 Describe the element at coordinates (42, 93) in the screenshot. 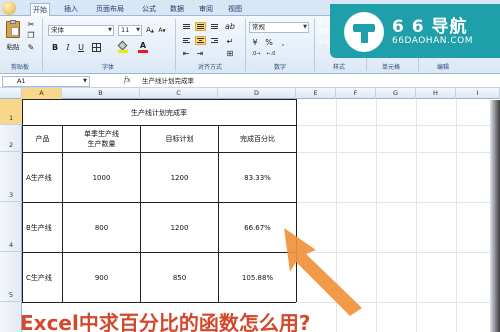

I see `column-header: A` at that location.